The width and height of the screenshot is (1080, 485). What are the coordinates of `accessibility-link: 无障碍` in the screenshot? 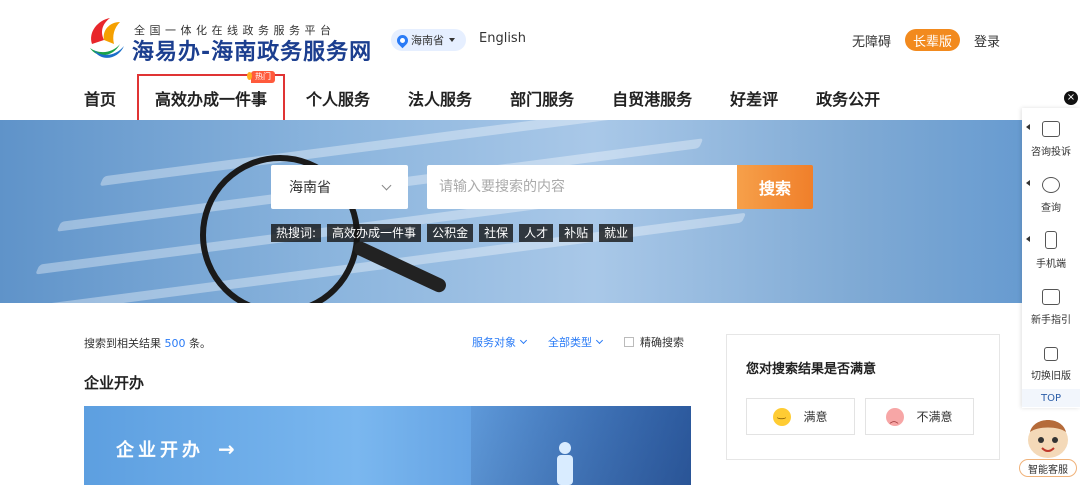 It's located at (871, 40).